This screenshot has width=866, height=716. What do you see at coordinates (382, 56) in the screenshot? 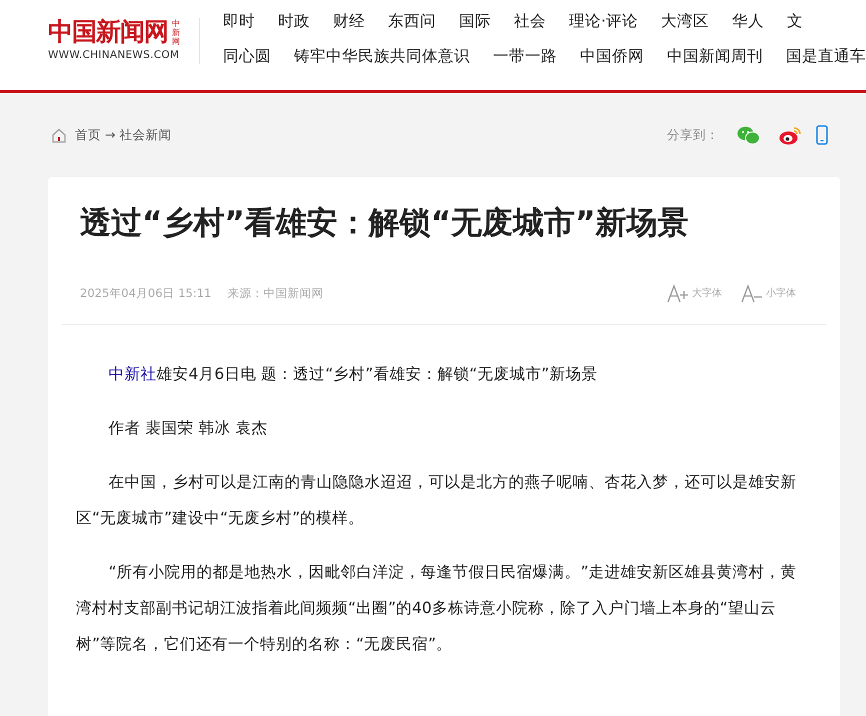
I see `nav-link: 铸牢中华民族共同体意识` at bounding box center [382, 56].